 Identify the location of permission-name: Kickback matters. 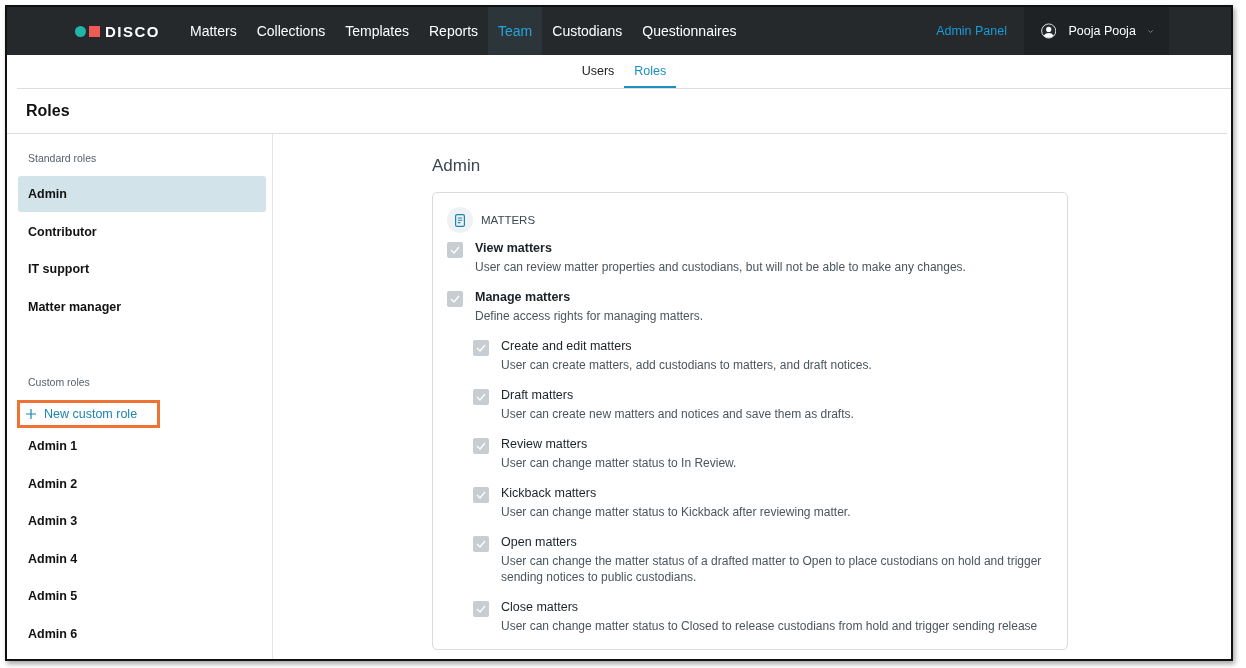
(549, 493).